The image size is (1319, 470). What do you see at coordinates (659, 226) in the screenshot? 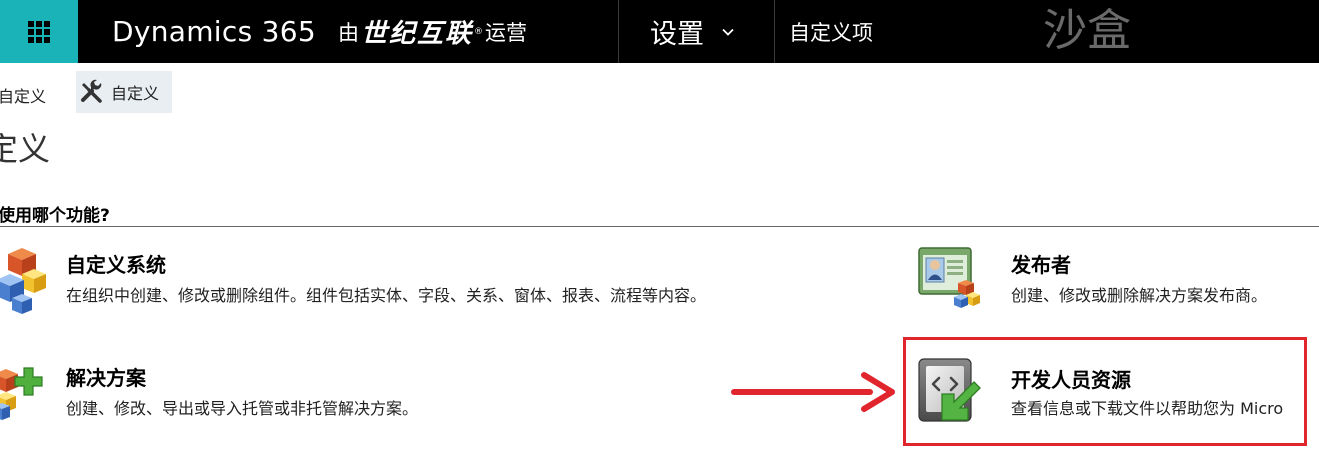
I see `section-divider` at bounding box center [659, 226].